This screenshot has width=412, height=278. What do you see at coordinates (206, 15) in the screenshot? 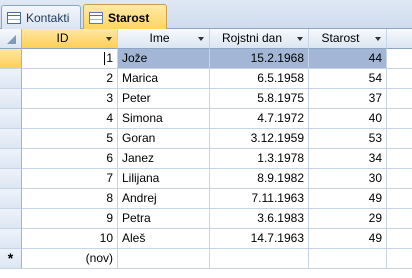
I see `object-tab-strip: Kontakti Starost` at bounding box center [206, 15].